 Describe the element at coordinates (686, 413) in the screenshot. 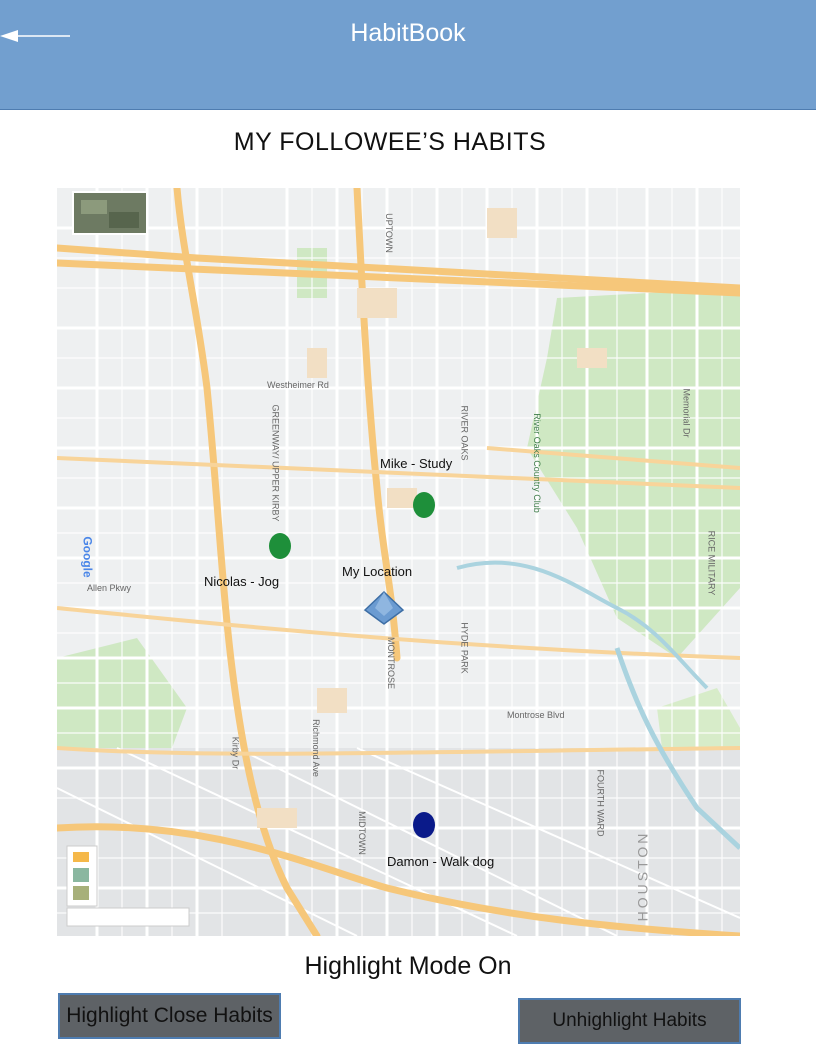

I see `street-label: Memorial Dr` at that location.